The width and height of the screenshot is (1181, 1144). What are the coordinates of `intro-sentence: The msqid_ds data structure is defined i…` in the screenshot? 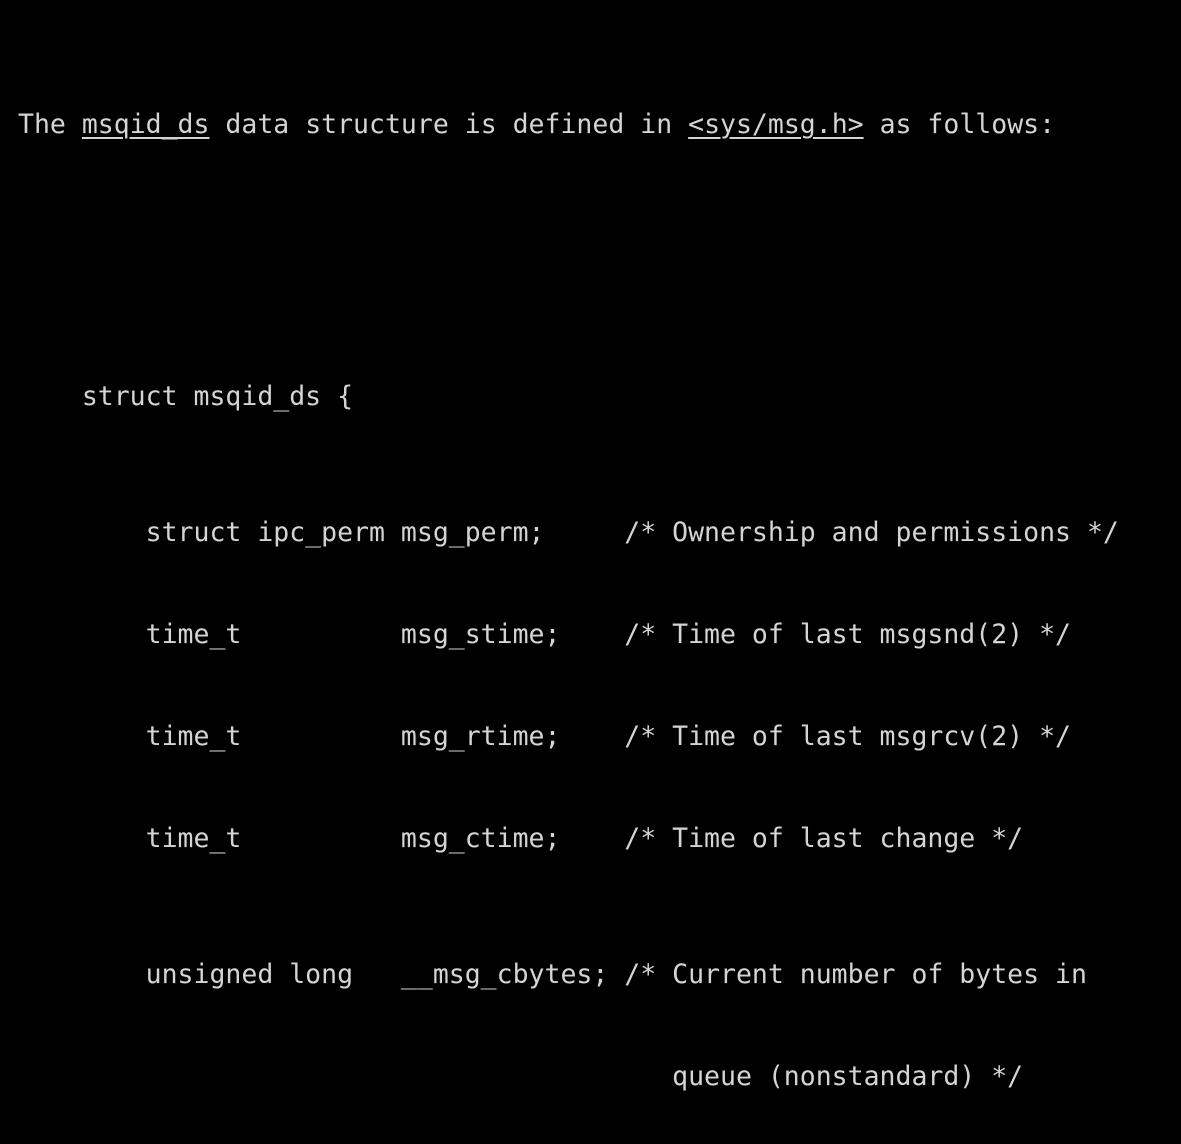 It's located at (568, 125).